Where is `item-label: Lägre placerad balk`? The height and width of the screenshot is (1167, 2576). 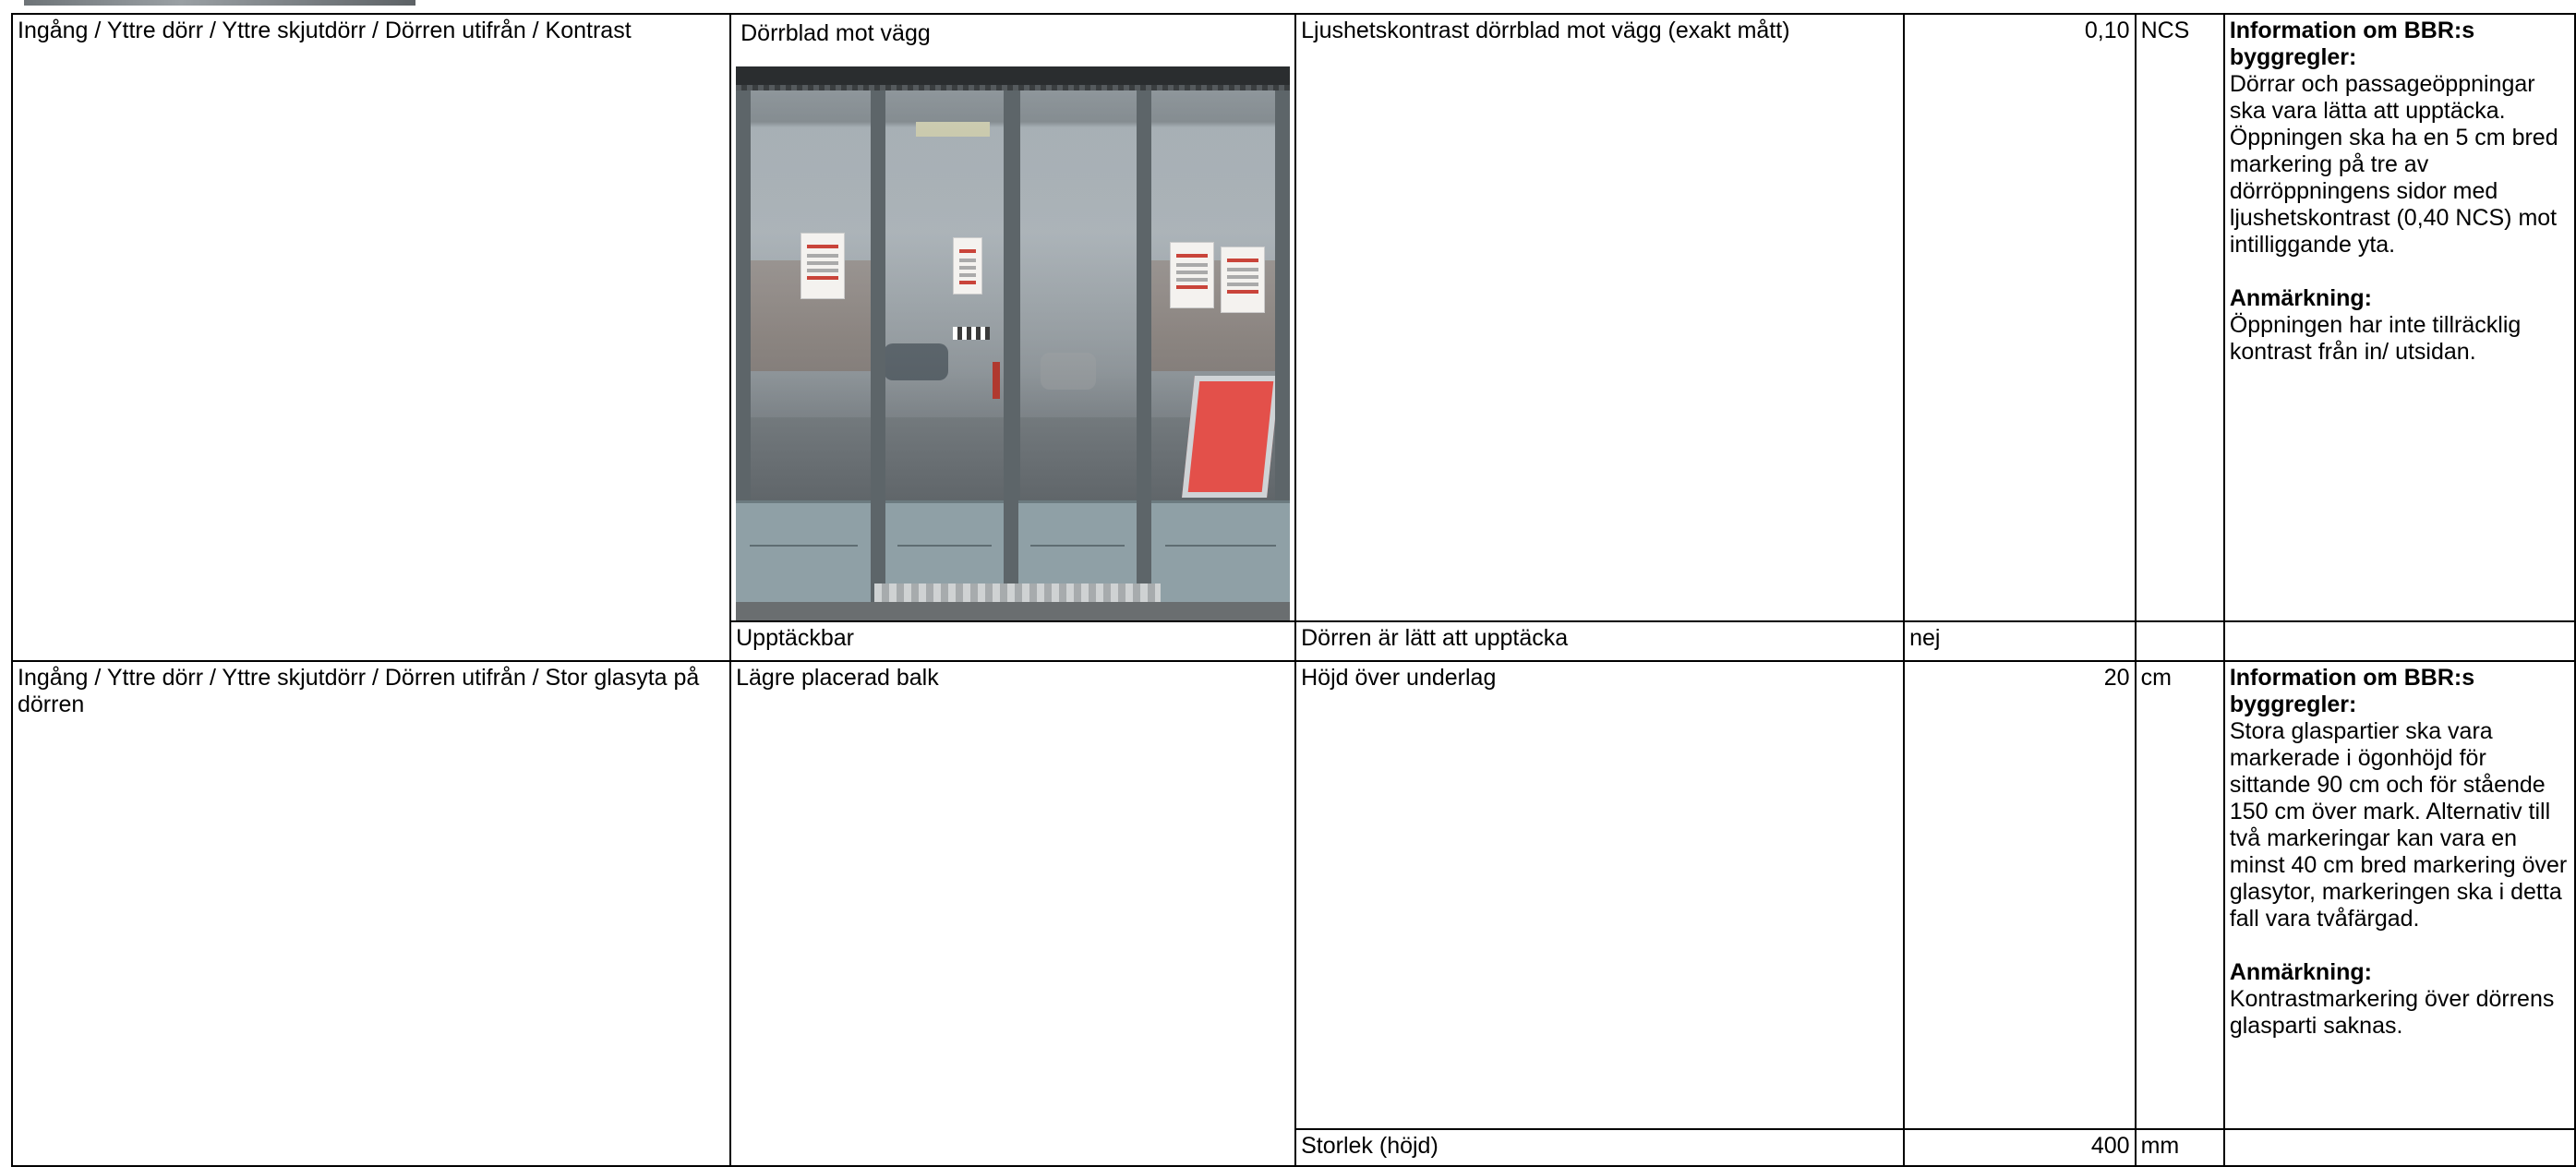
item-label: Lägre placerad balk is located at coordinates (1013, 913).